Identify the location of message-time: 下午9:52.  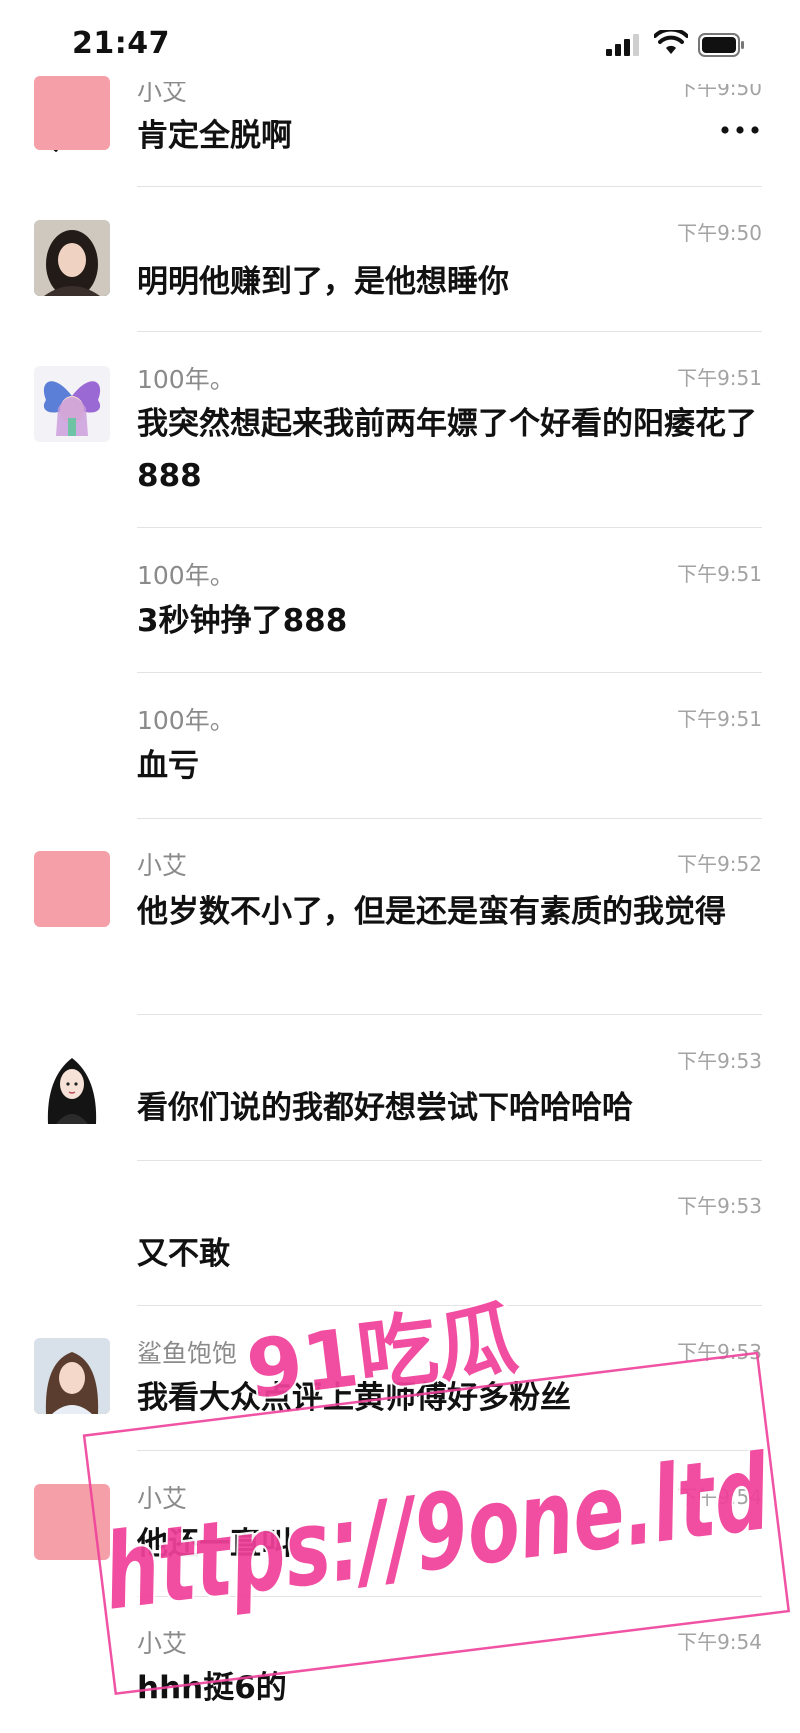
(719, 864).